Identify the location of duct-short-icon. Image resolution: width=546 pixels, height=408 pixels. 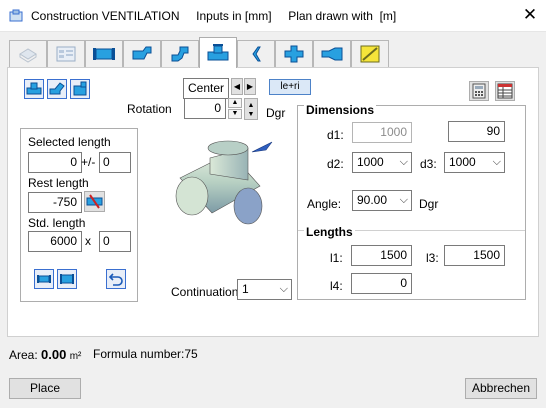
(44, 279).